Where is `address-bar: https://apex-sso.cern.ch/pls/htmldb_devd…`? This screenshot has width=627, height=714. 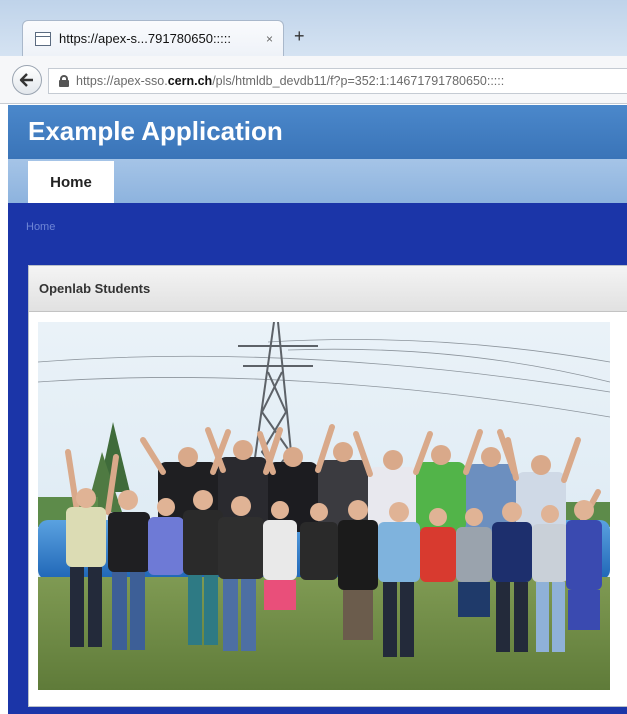 address-bar: https://apex-sso.cern.ch/pls/htmldb_devd… is located at coordinates (337, 81).